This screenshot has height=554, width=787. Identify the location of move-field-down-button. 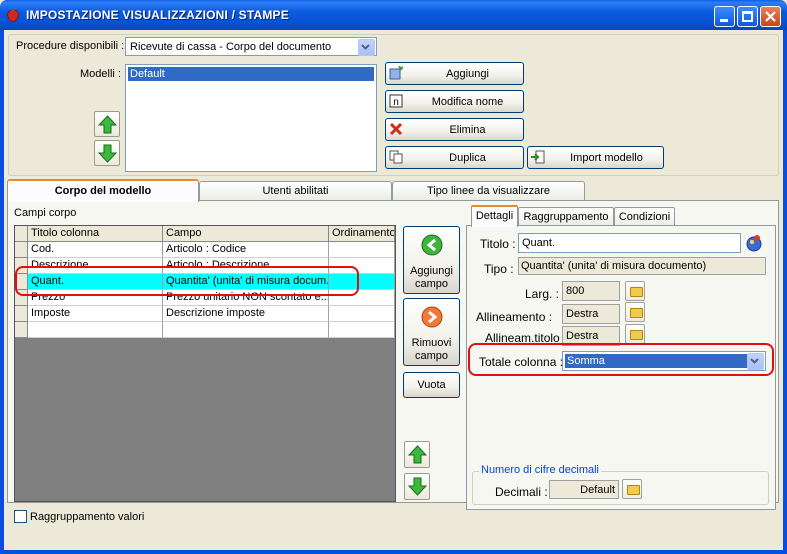
(417, 486).